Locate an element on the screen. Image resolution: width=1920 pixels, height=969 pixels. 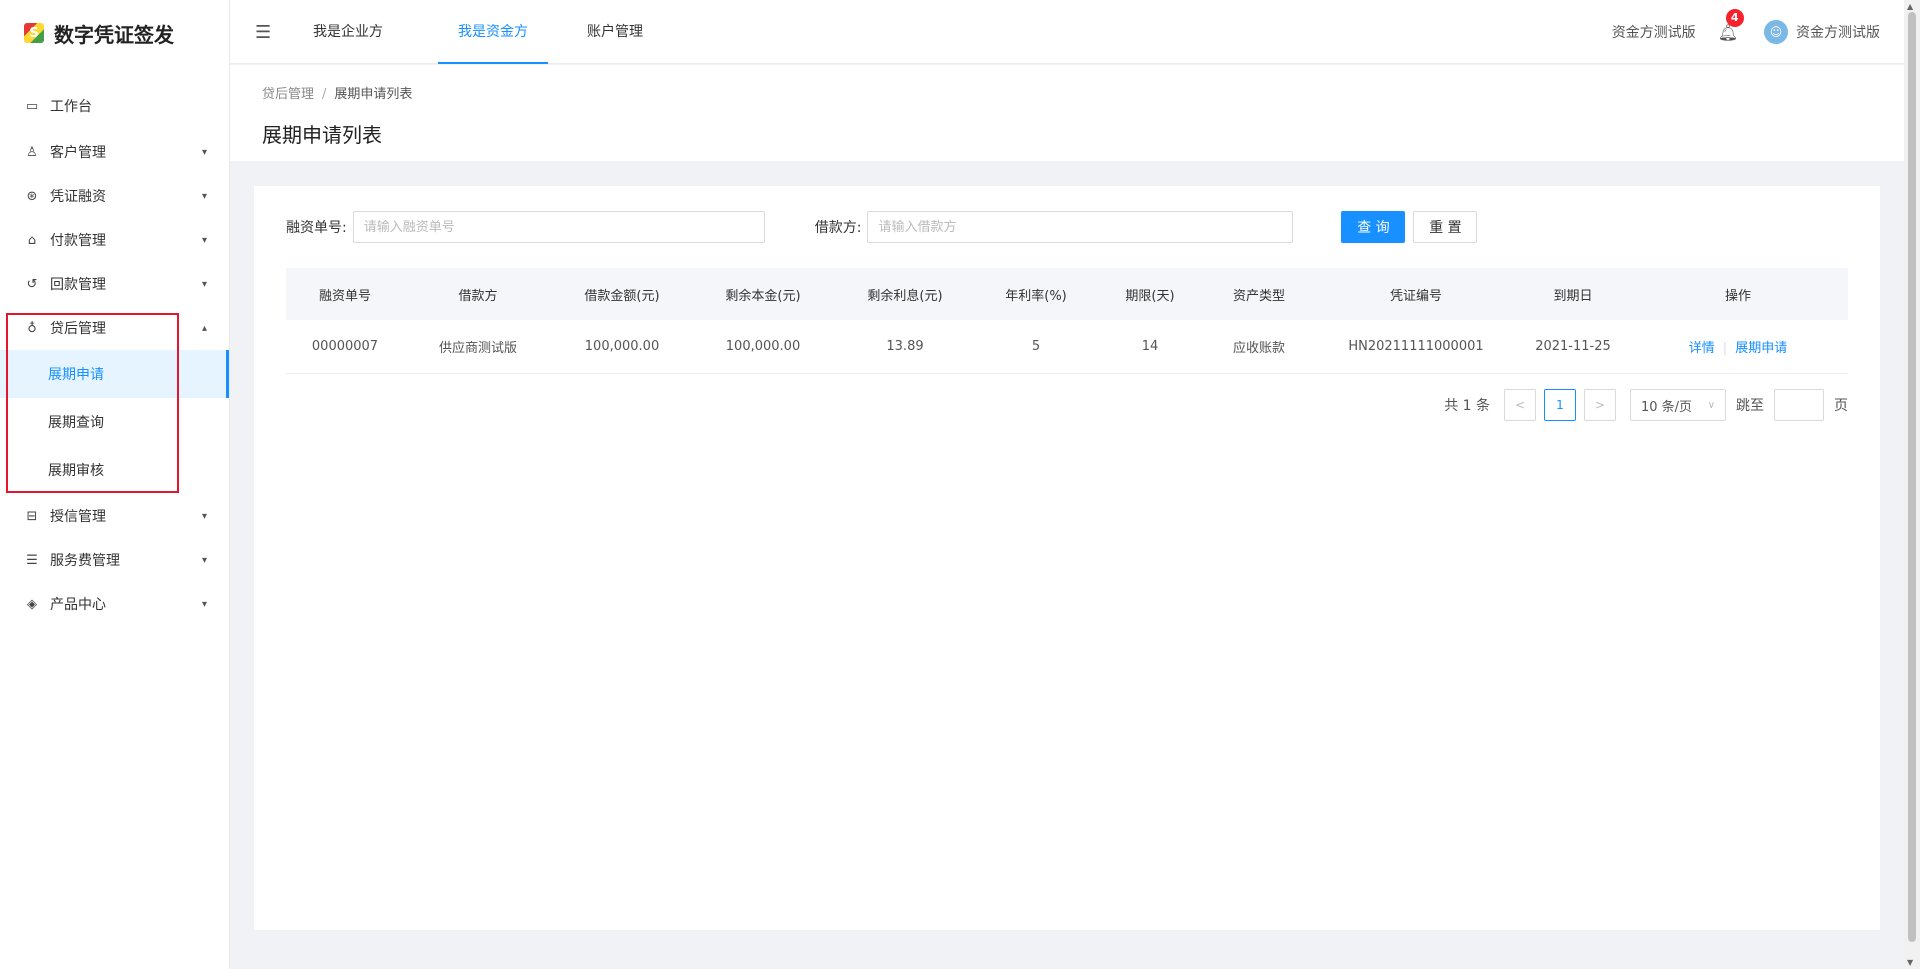
breadcrumb: 贷后管理 / 展期申请列表 is located at coordinates (337, 92).